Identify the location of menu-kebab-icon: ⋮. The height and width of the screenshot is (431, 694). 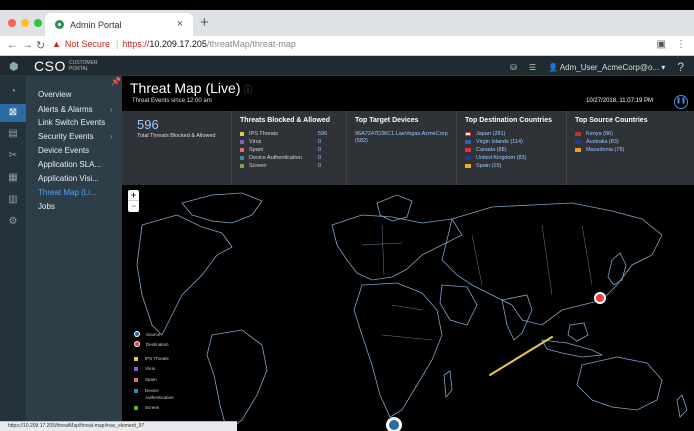
(681, 44).